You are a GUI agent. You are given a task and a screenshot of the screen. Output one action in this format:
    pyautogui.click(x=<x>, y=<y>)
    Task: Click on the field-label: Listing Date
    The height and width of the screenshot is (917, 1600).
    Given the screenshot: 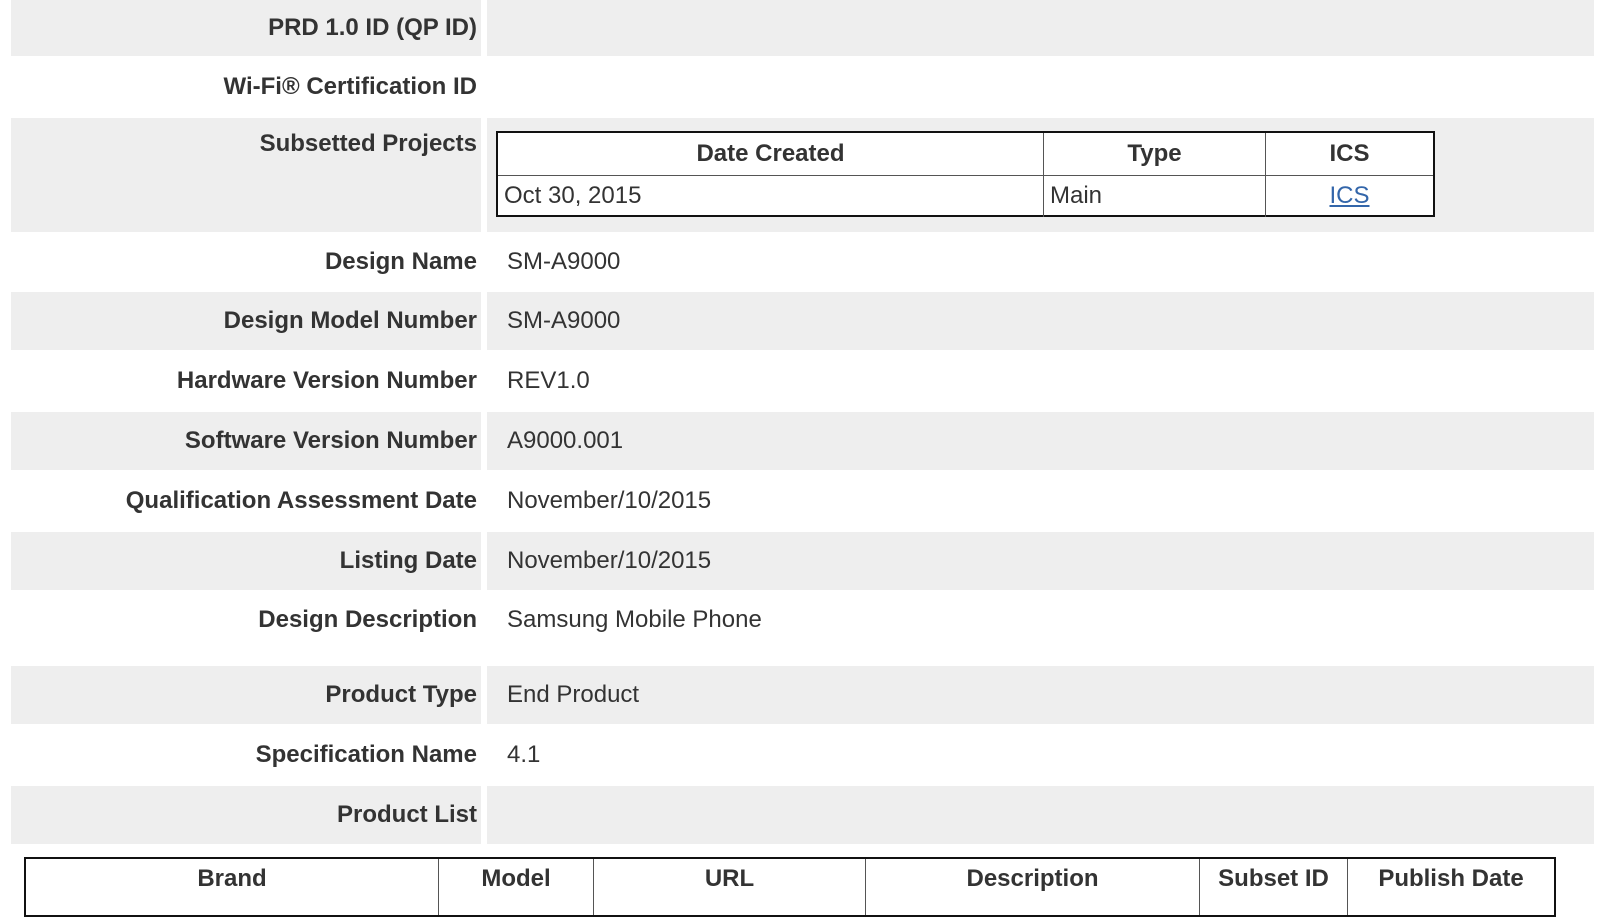 What is the action you would take?
    pyautogui.click(x=408, y=560)
    